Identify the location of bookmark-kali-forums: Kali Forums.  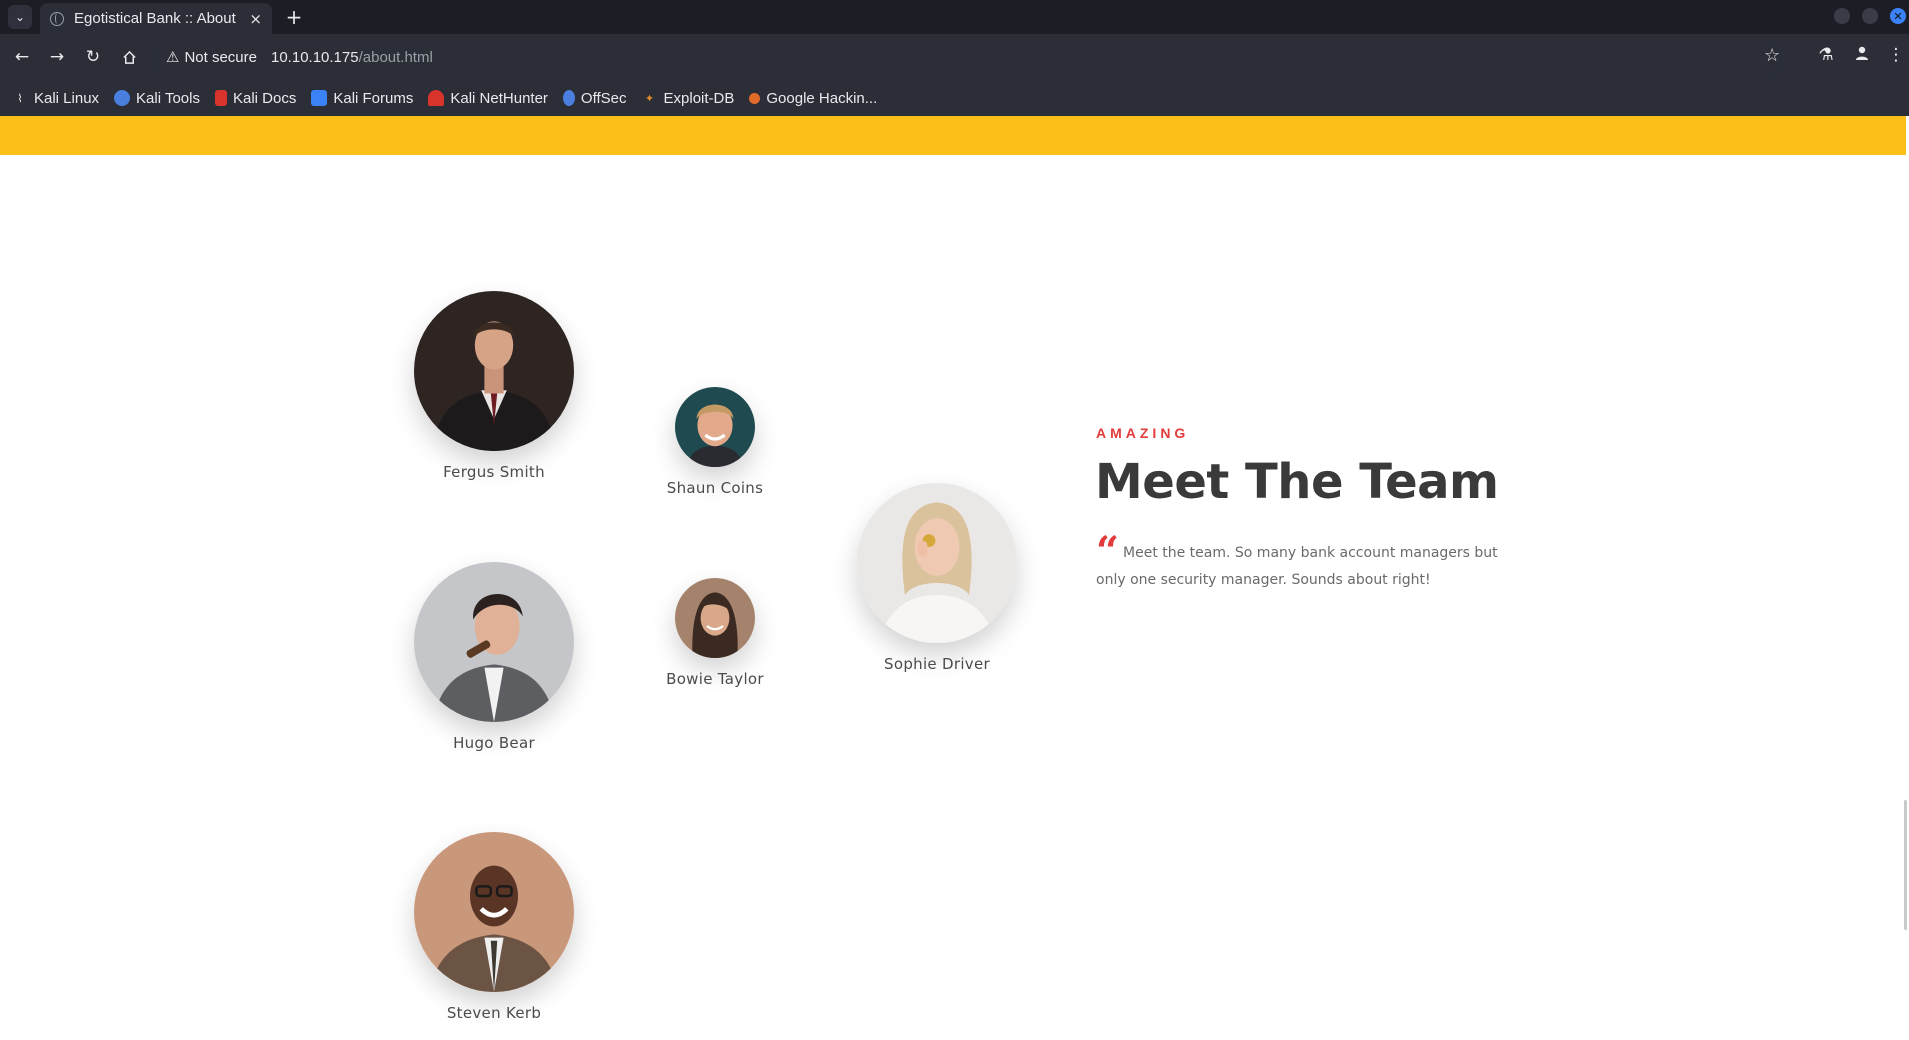
(362, 98).